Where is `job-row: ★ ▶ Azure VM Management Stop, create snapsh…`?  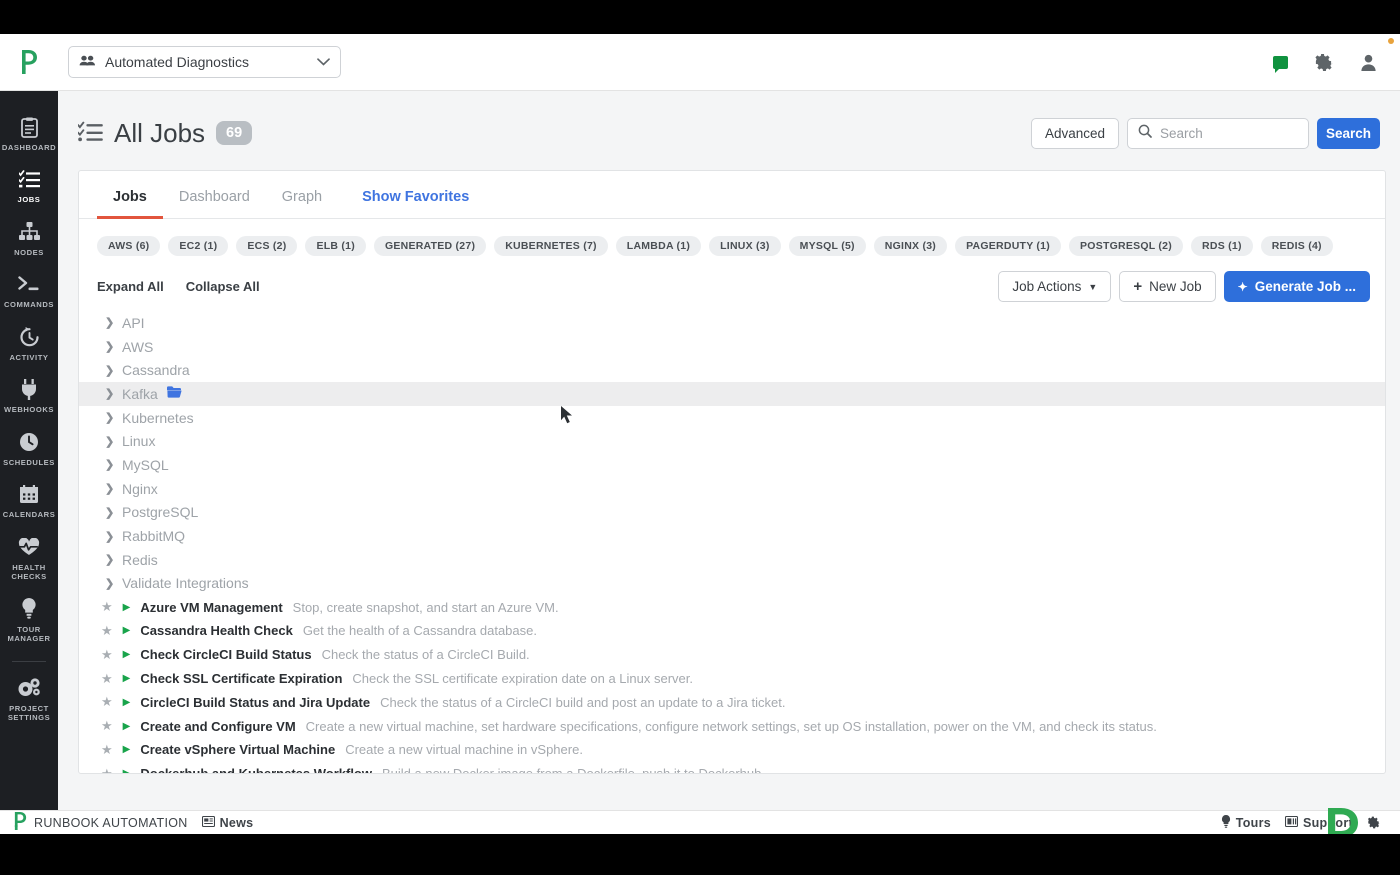
job-row: ★ ▶ Azure VM Management Stop, create snapsh… is located at coordinates (732, 607).